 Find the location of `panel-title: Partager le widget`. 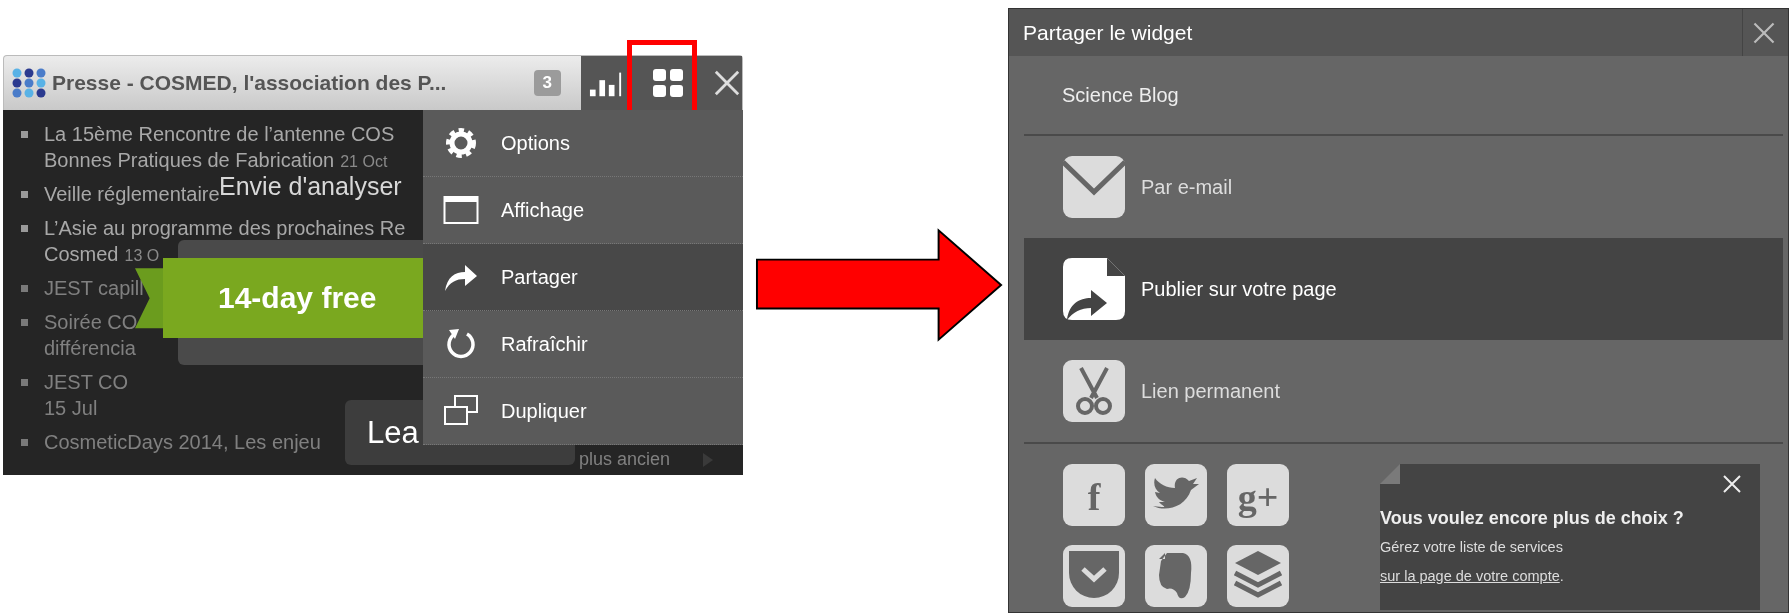

panel-title: Partager le widget is located at coordinates (1108, 32).